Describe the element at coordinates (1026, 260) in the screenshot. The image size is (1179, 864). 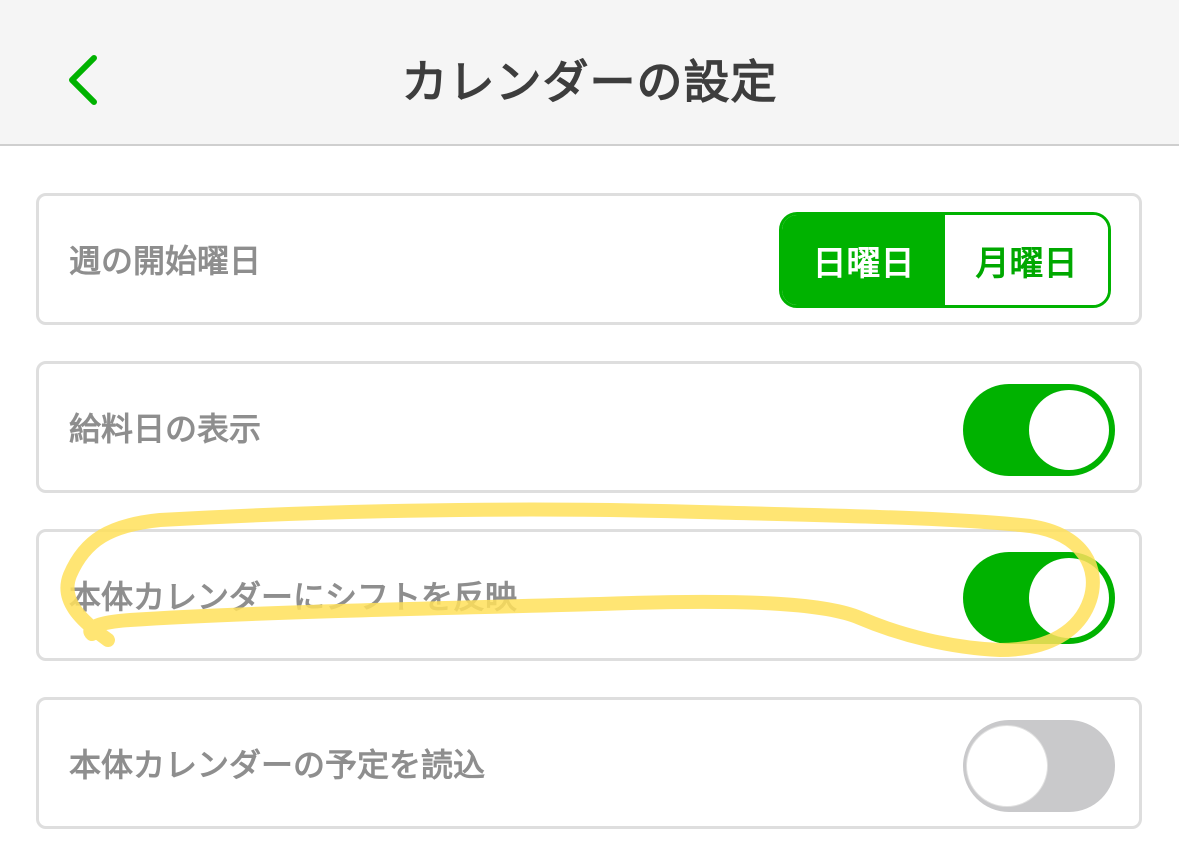
I see `segment-monday: 月曜日` at that location.